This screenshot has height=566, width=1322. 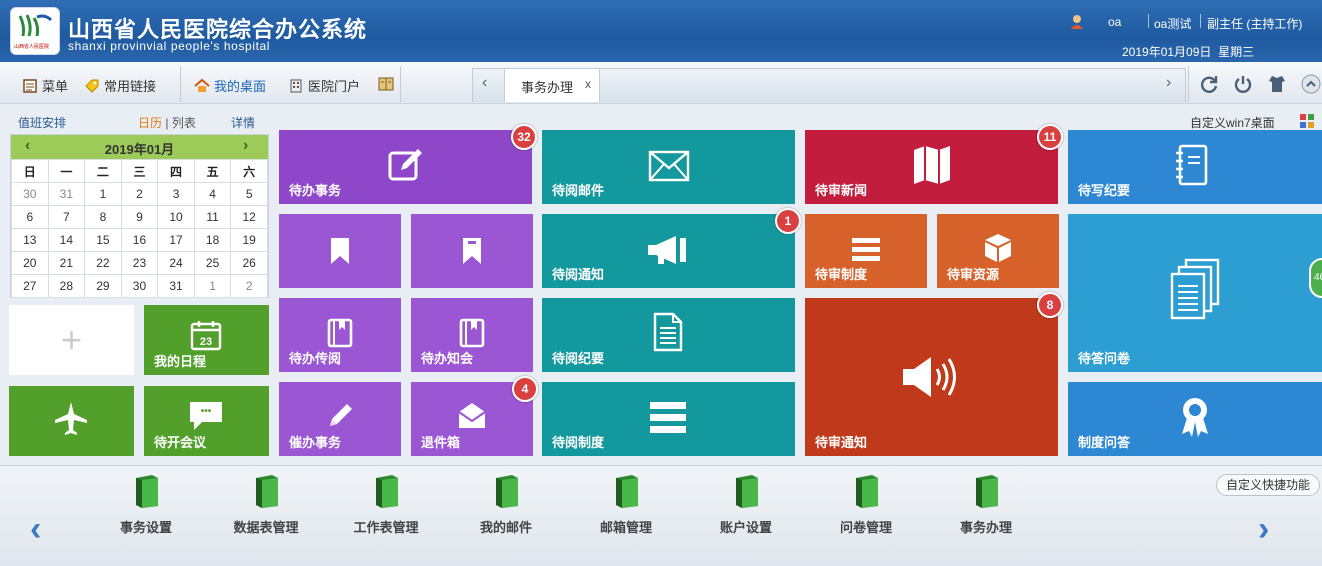 What do you see at coordinates (1243, 84) in the screenshot?
I see `power-icon` at bounding box center [1243, 84].